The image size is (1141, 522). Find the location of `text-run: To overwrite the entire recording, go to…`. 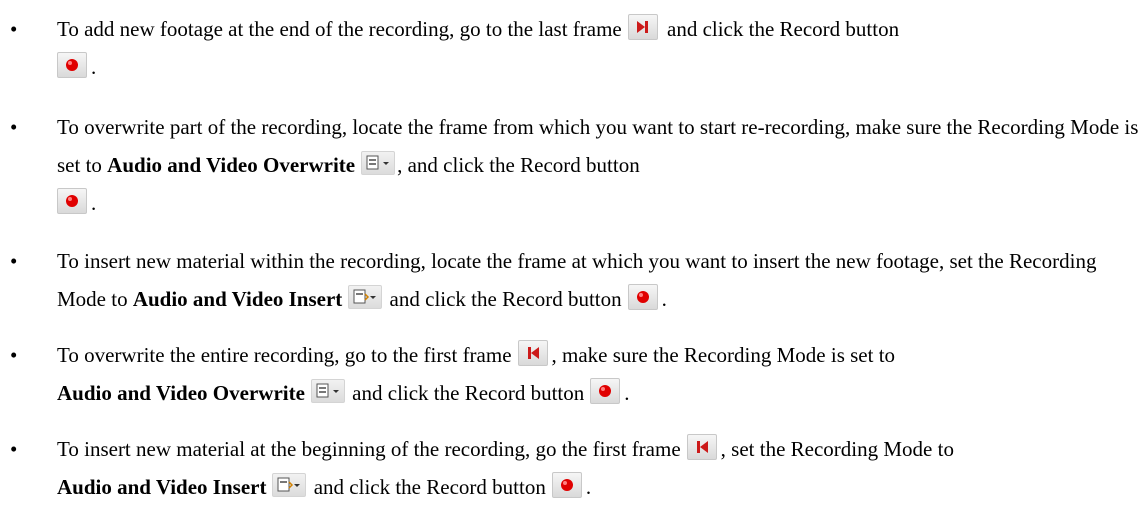

text-run: To overwrite the entire recording, go to… is located at coordinates (284, 355).